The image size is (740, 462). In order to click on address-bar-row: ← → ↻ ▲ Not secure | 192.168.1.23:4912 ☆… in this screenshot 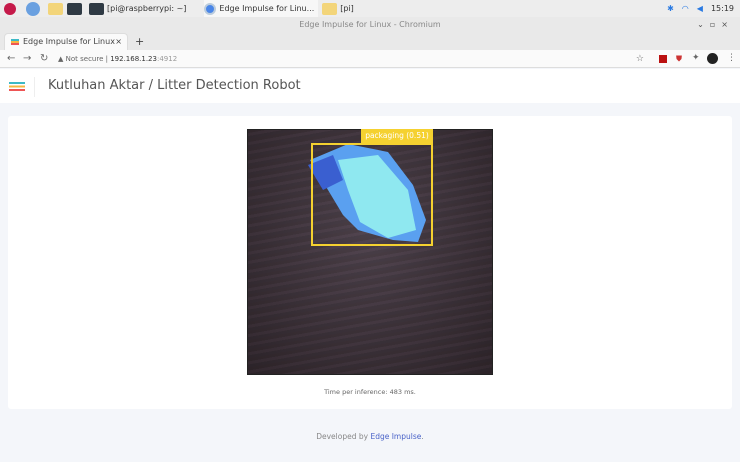, I will do `click(370, 59)`.